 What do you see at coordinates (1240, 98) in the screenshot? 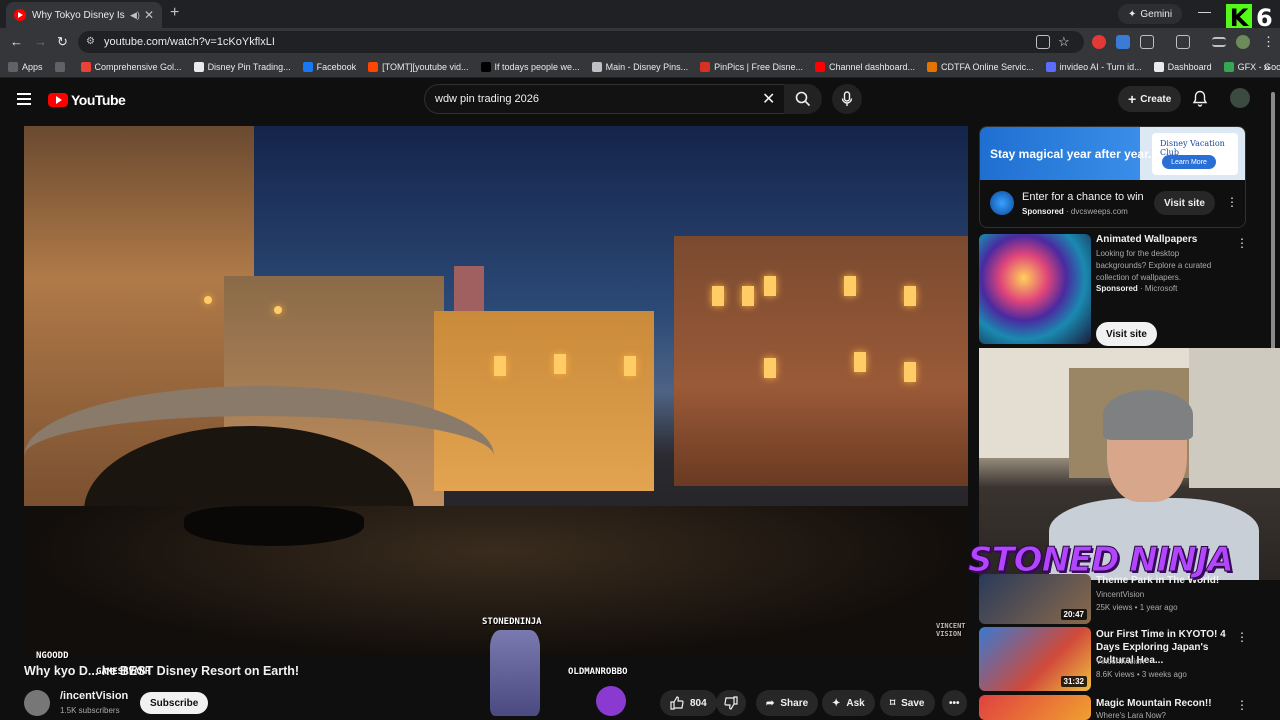
I see `account-avatar` at bounding box center [1240, 98].